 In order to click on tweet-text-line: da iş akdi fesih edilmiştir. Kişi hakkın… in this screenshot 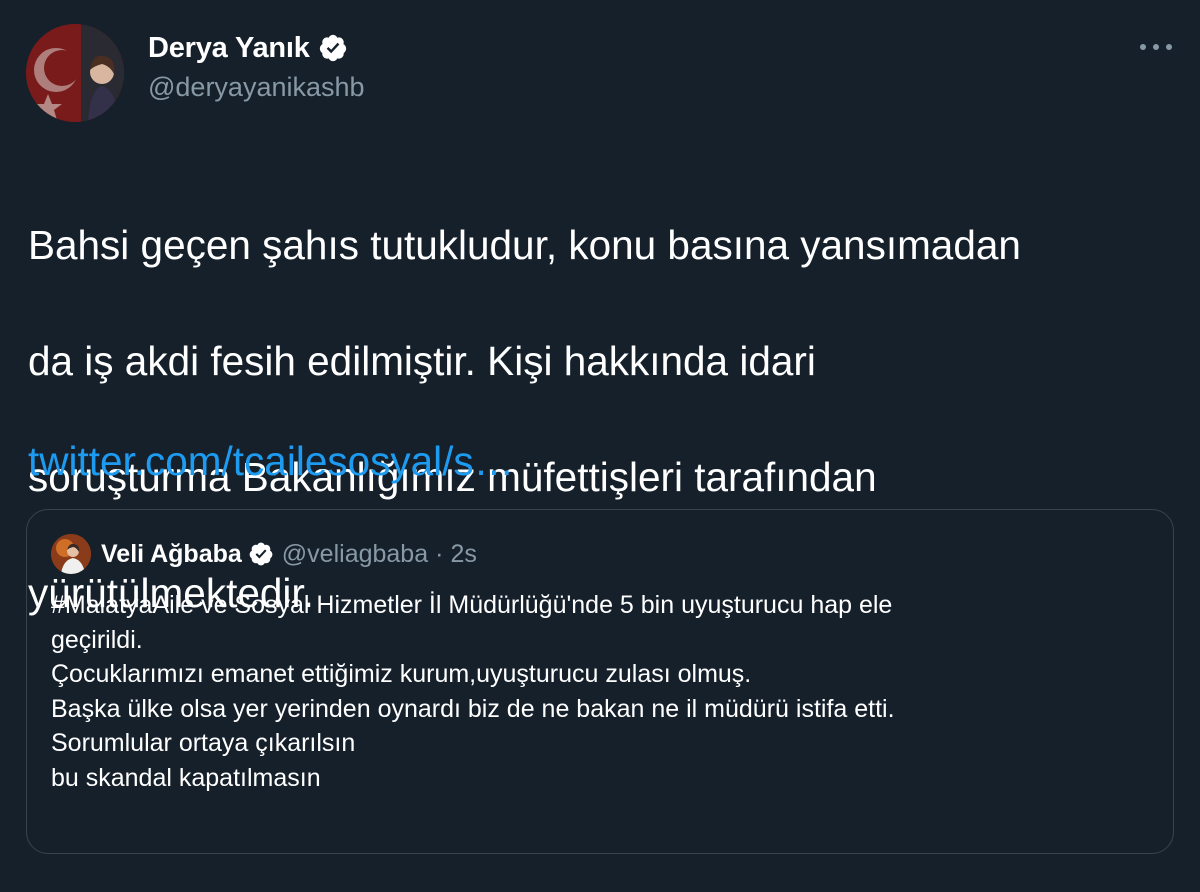, I will do `click(422, 361)`.